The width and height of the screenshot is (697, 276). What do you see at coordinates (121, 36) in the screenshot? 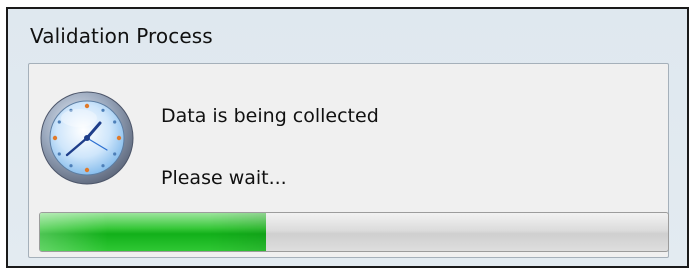
I see `window-title: Validation Process` at bounding box center [121, 36].